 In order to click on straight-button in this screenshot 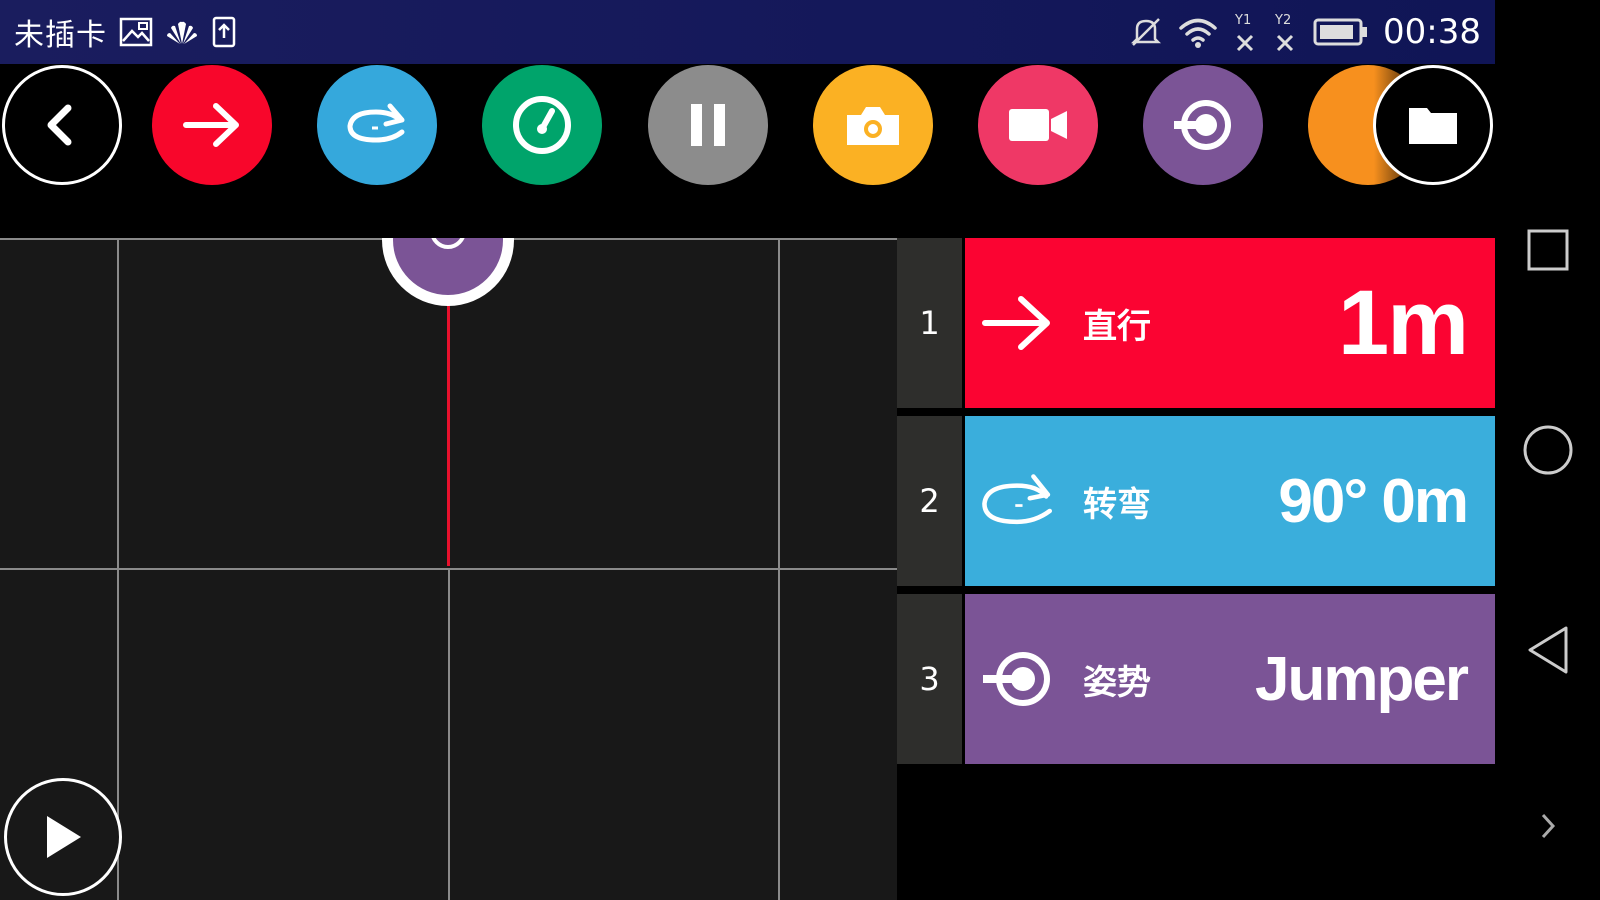, I will do `click(212, 125)`.